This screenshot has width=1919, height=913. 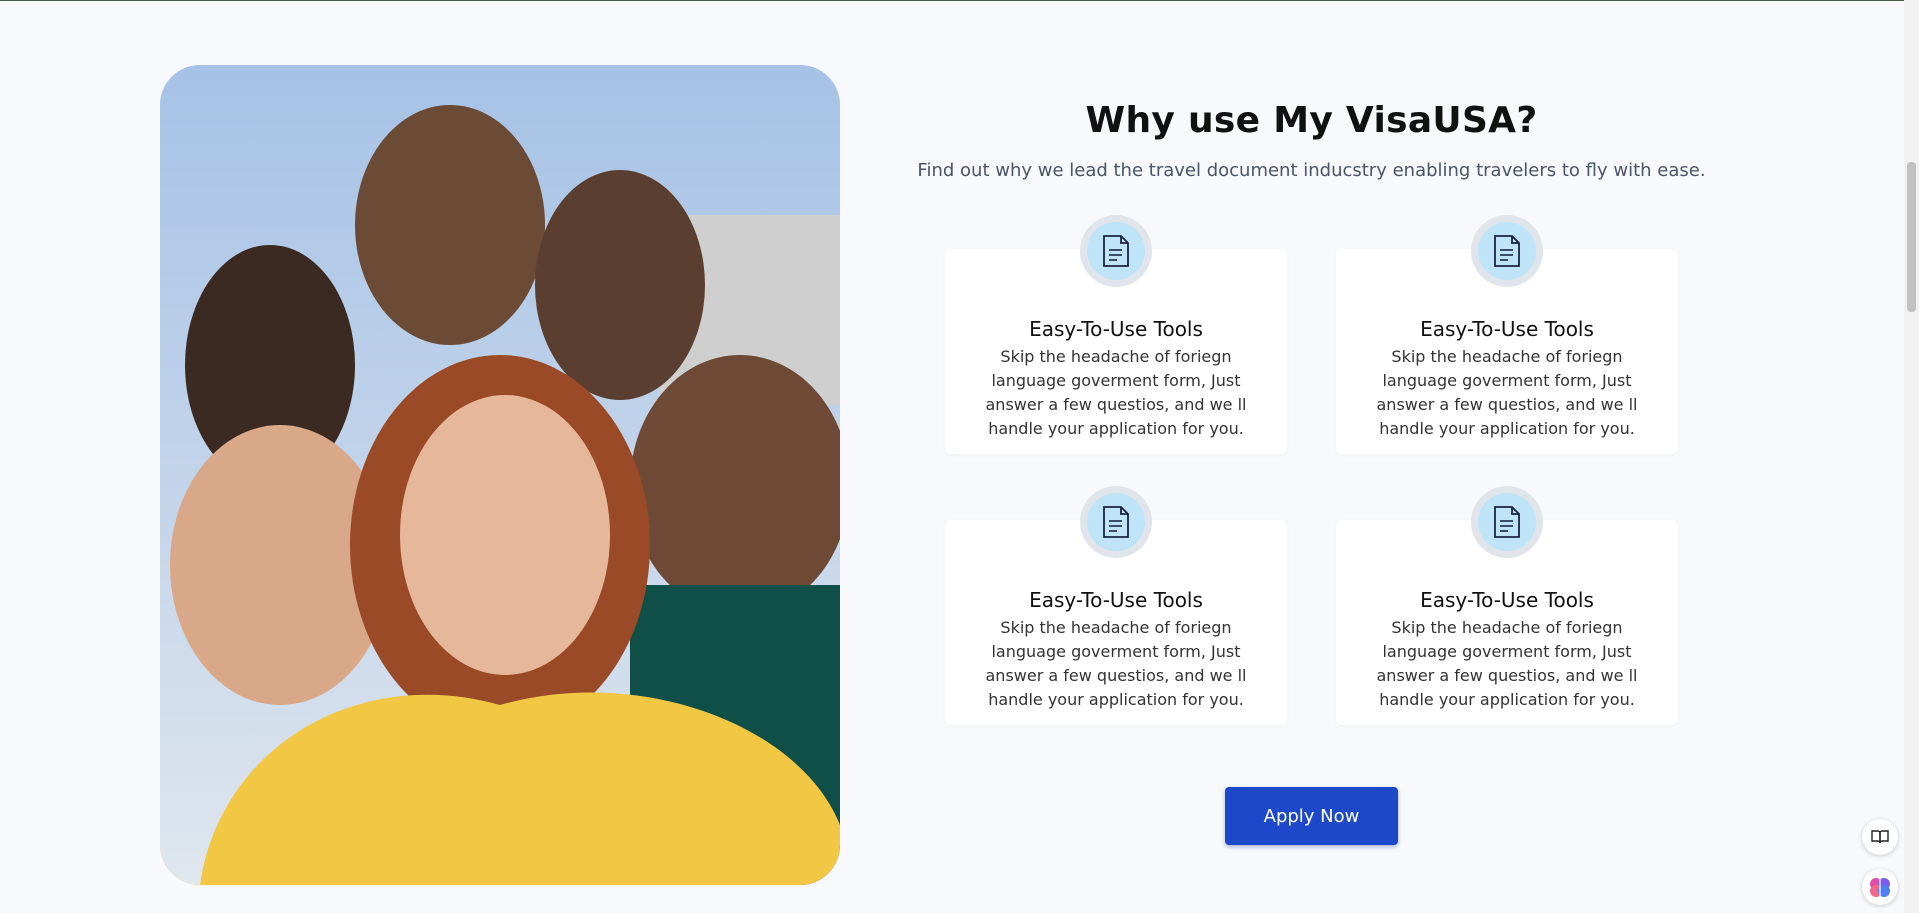 What do you see at coordinates (1880, 887) in the screenshot?
I see `assistant-icon` at bounding box center [1880, 887].